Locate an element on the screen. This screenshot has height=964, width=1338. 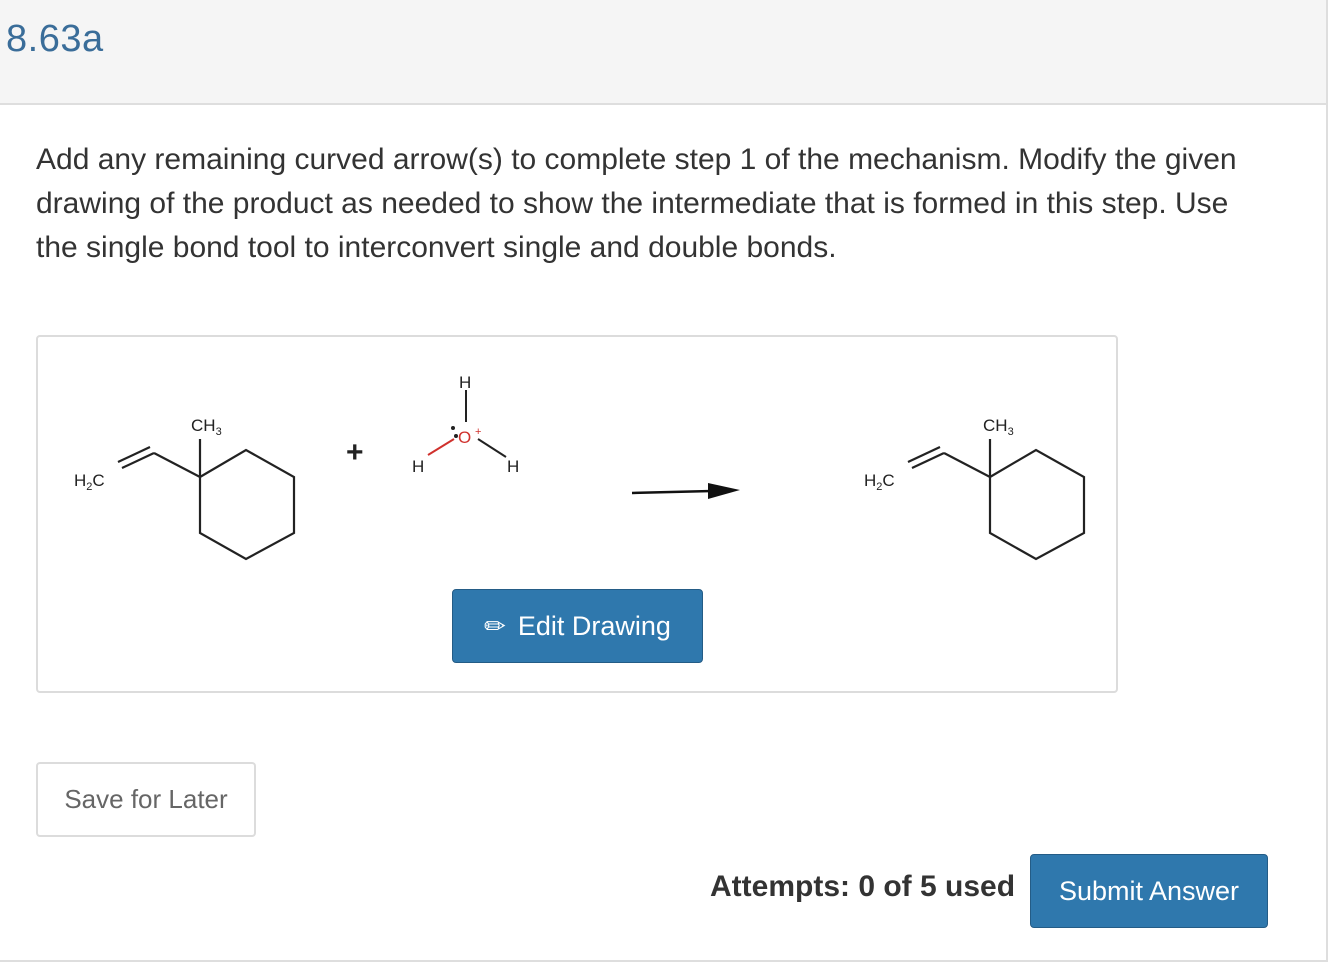
edit-drawing-button: ✏ Edit Drawing is located at coordinates (577, 626).